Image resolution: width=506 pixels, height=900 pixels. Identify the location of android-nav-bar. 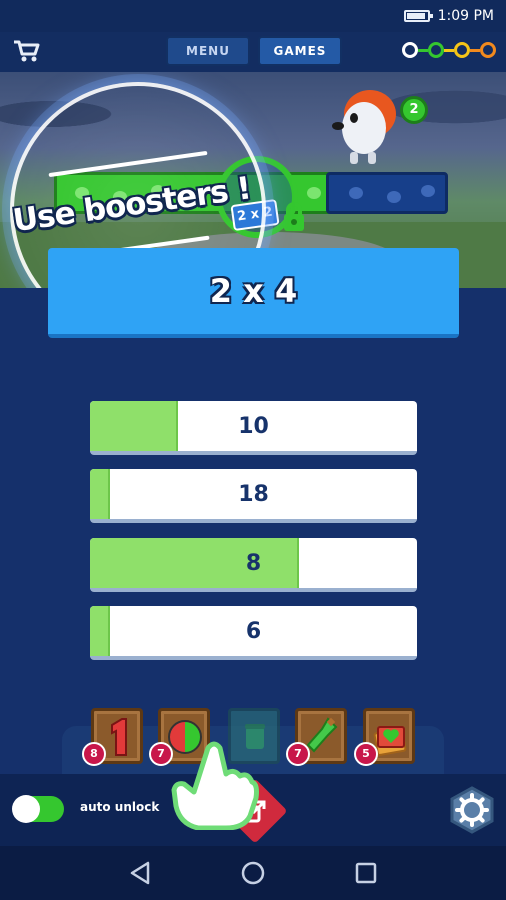
(253, 873).